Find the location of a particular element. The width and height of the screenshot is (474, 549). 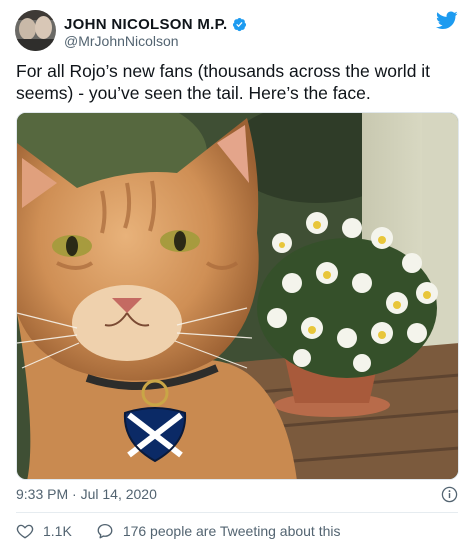

avatar-hair is located at coordinates (35, 15).